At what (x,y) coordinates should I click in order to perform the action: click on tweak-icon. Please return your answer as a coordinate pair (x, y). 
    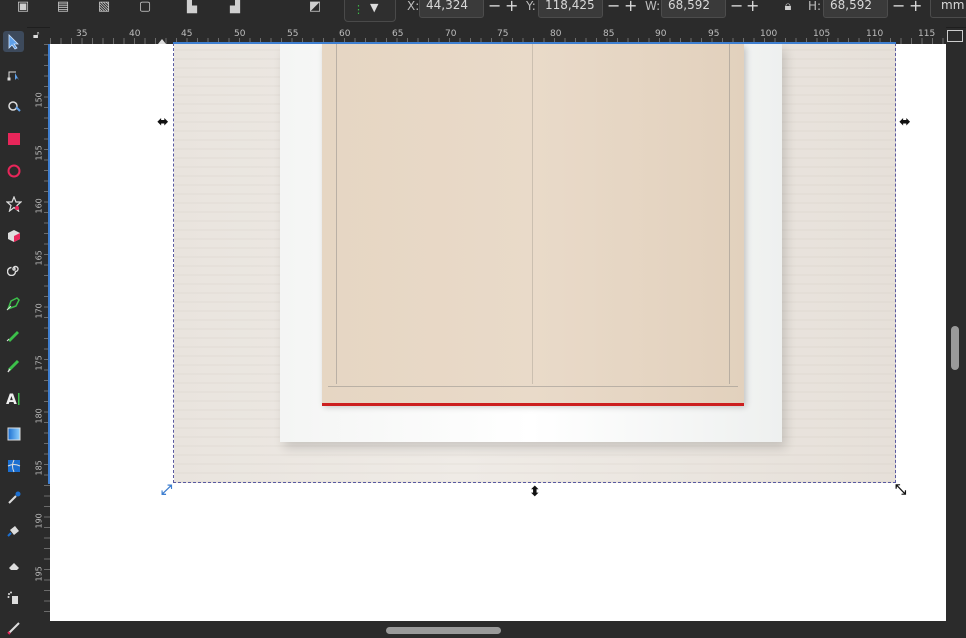
    Looking at the image, I should click on (14, 106).